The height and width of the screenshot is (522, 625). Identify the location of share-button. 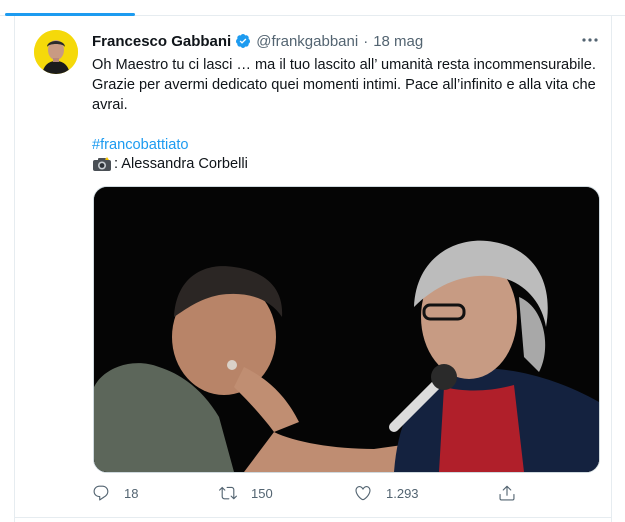
(514, 493).